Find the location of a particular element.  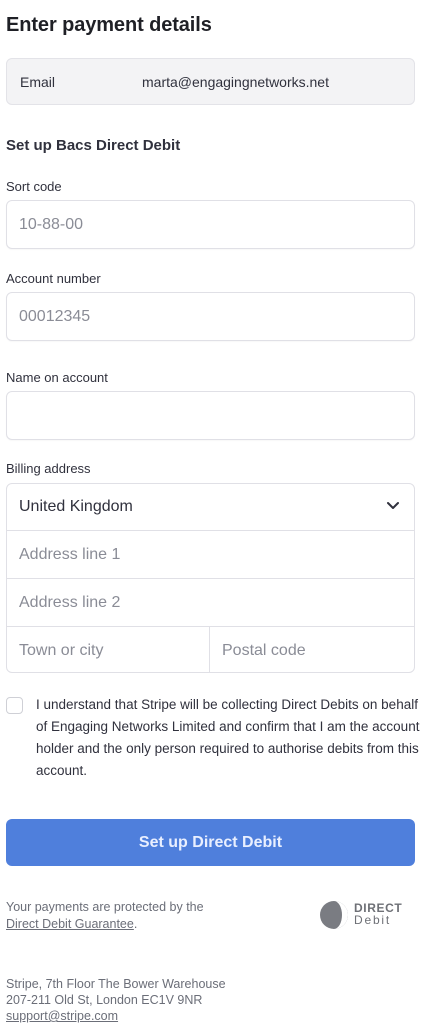

guarantee-link: Direct Debit Guarantee is located at coordinates (70, 924).